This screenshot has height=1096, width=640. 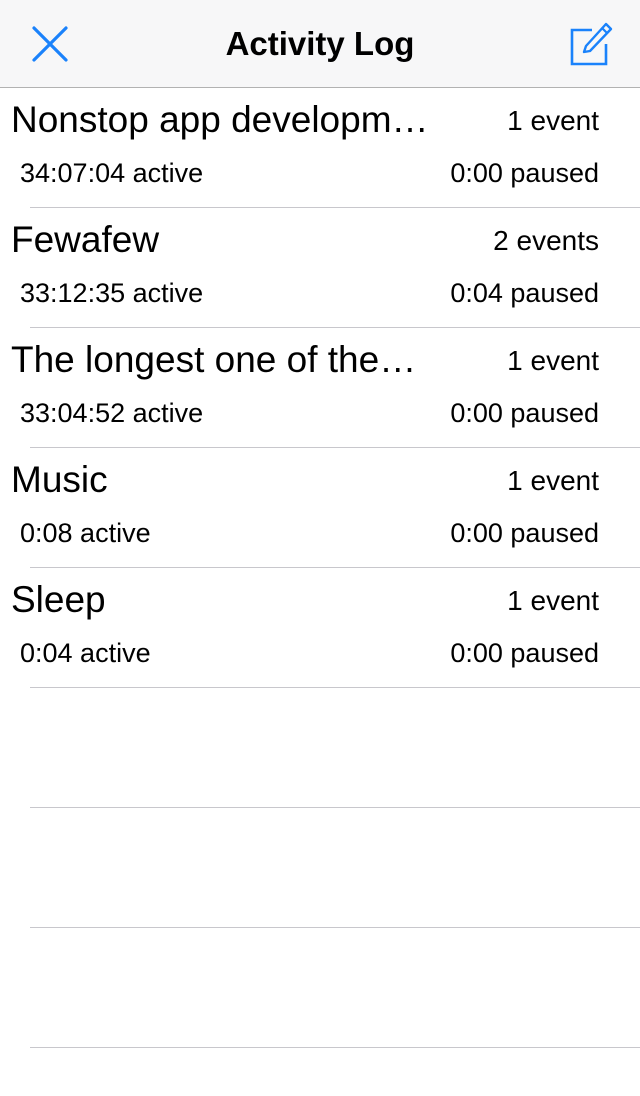 What do you see at coordinates (221, 359) in the screenshot?
I see `activity-title: The longest one of them all` at bounding box center [221, 359].